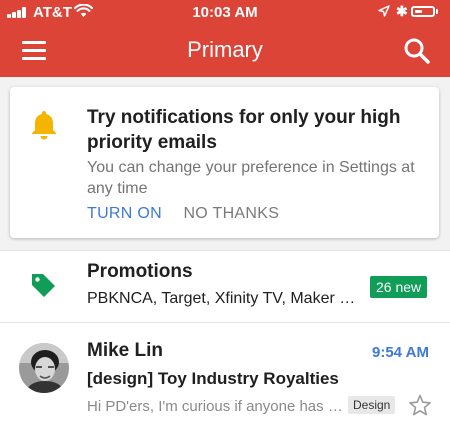  Describe the element at coordinates (44, 368) in the screenshot. I see `avatar` at that location.